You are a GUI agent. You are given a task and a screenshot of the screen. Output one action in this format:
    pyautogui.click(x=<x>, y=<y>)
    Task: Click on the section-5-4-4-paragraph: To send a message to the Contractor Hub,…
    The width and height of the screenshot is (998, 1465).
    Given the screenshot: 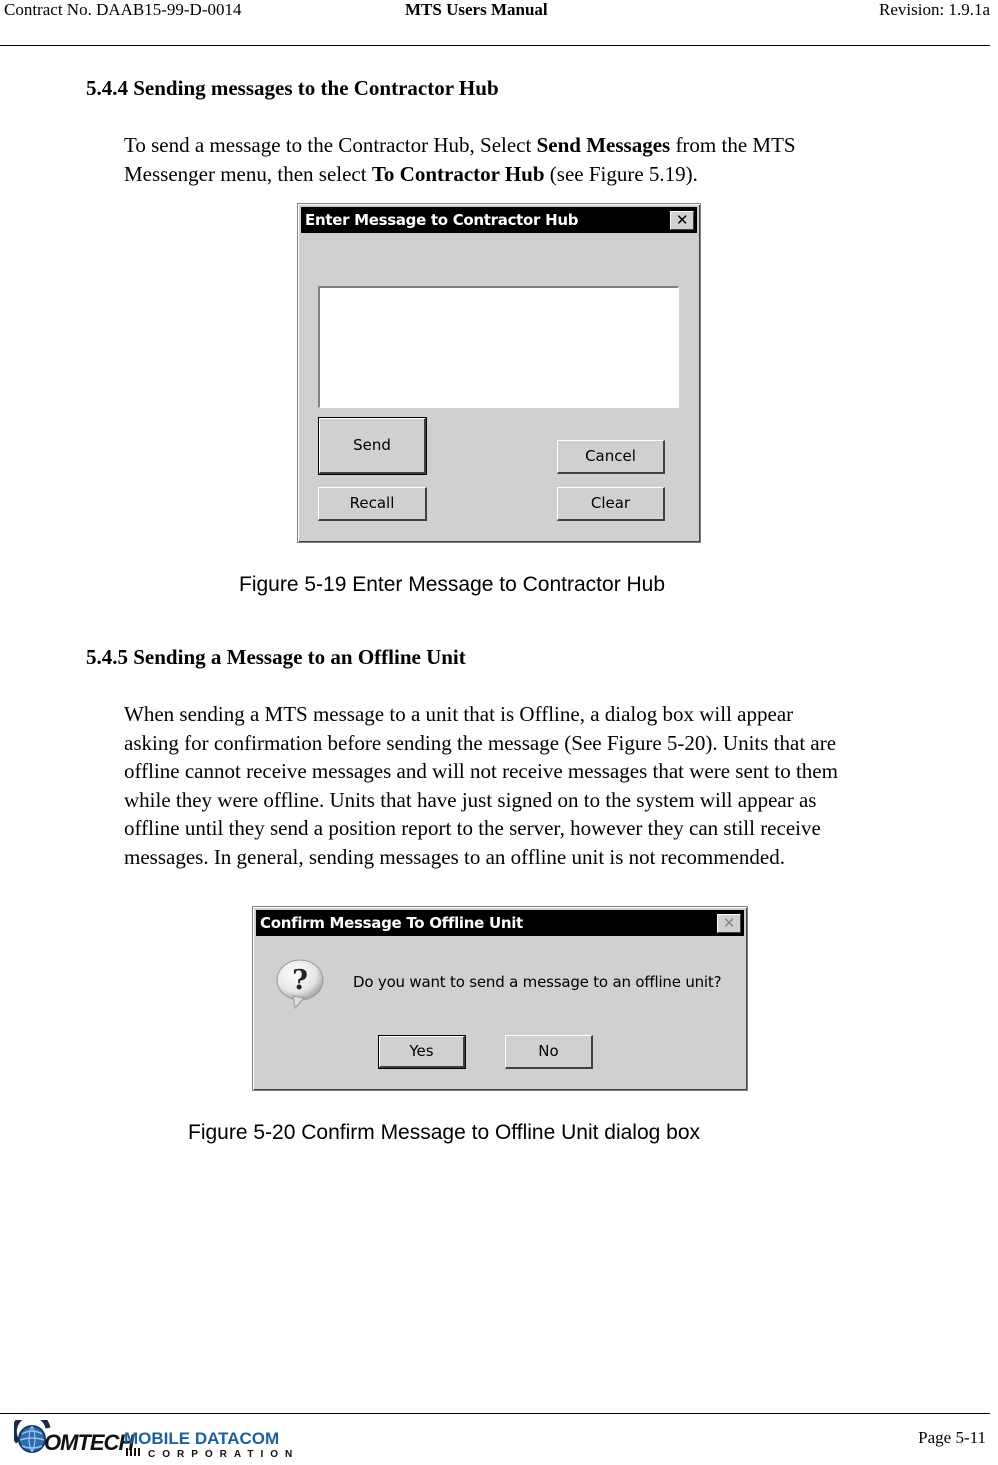 What is the action you would take?
    pyautogui.click(x=460, y=159)
    